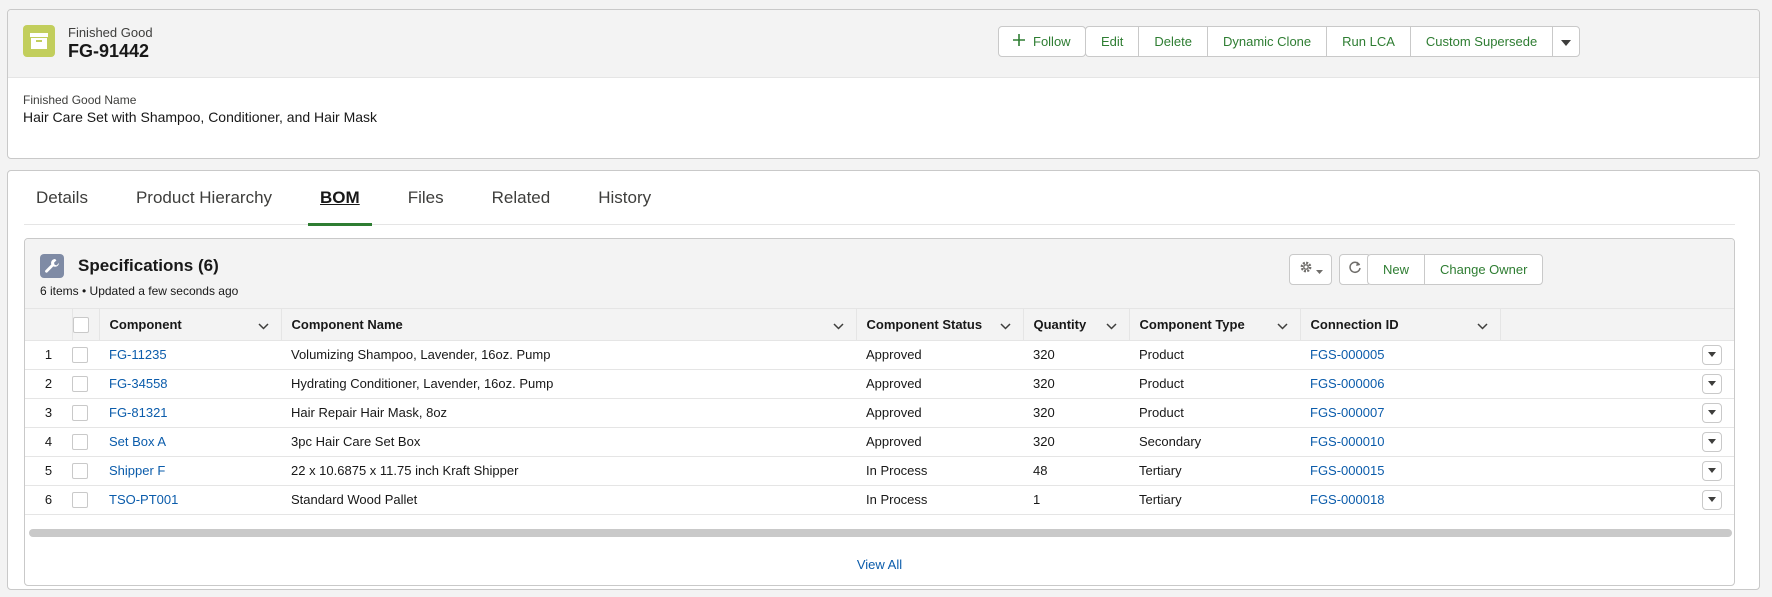  Describe the element at coordinates (48, 470) in the screenshot. I see `row-number: 5` at that location.